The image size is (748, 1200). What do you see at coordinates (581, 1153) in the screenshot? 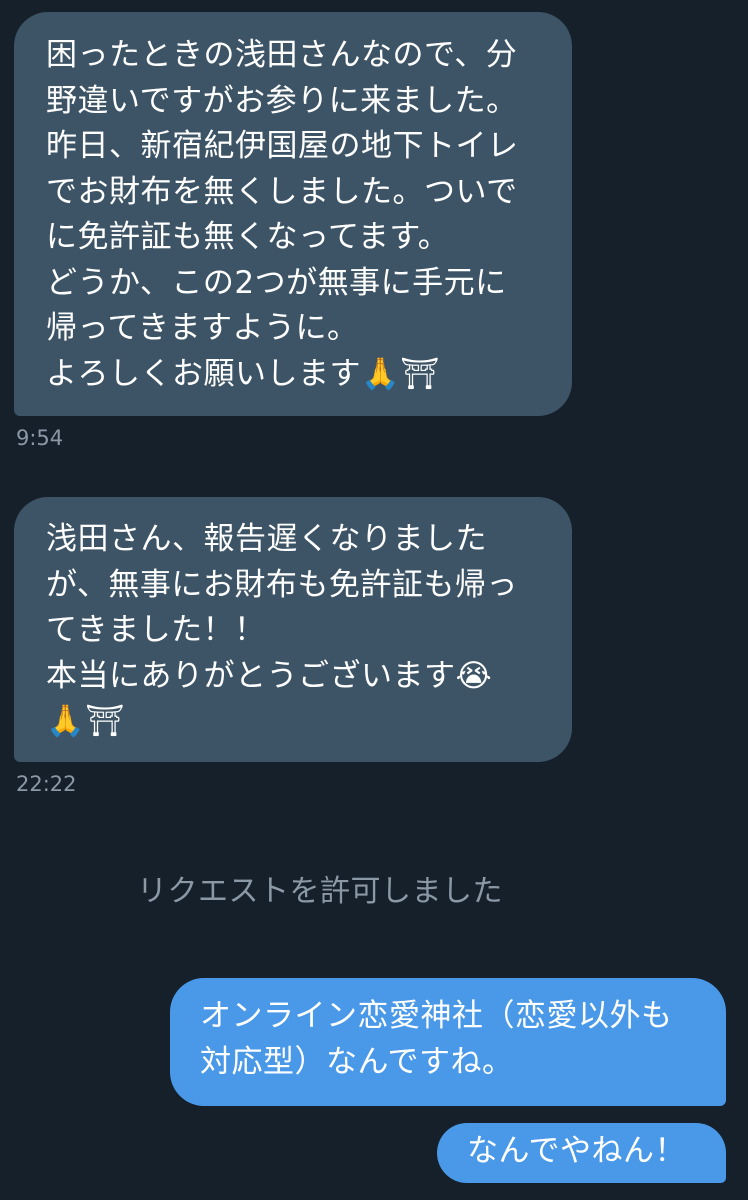
I see `sent-message-bubble: なんでやねん！` at bounding box center [581, 1153].